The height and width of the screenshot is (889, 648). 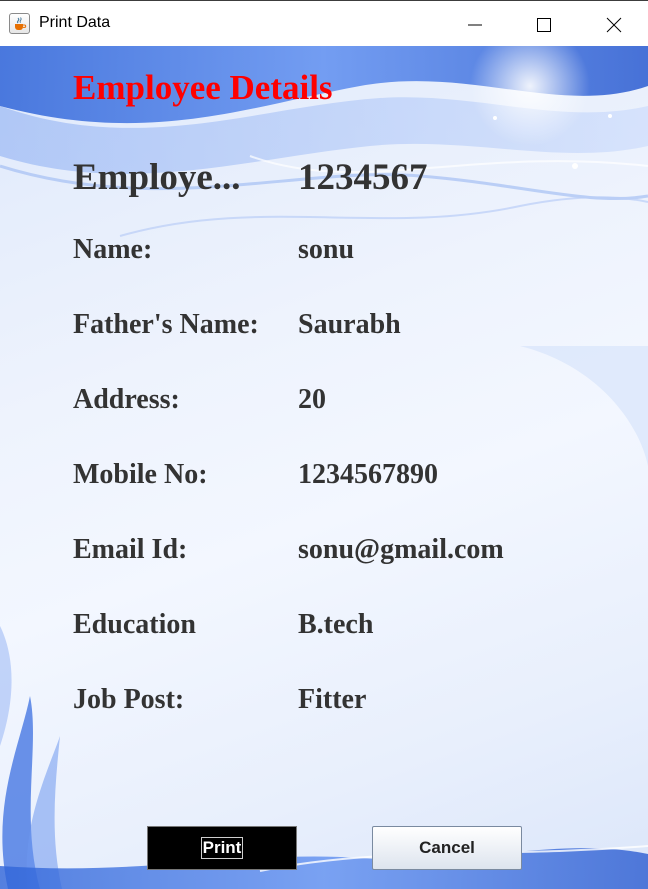 What do you see at coordinates (126, 399) in the screenshot?
I see `address-label: Address:` at bounding box center [126, 399].